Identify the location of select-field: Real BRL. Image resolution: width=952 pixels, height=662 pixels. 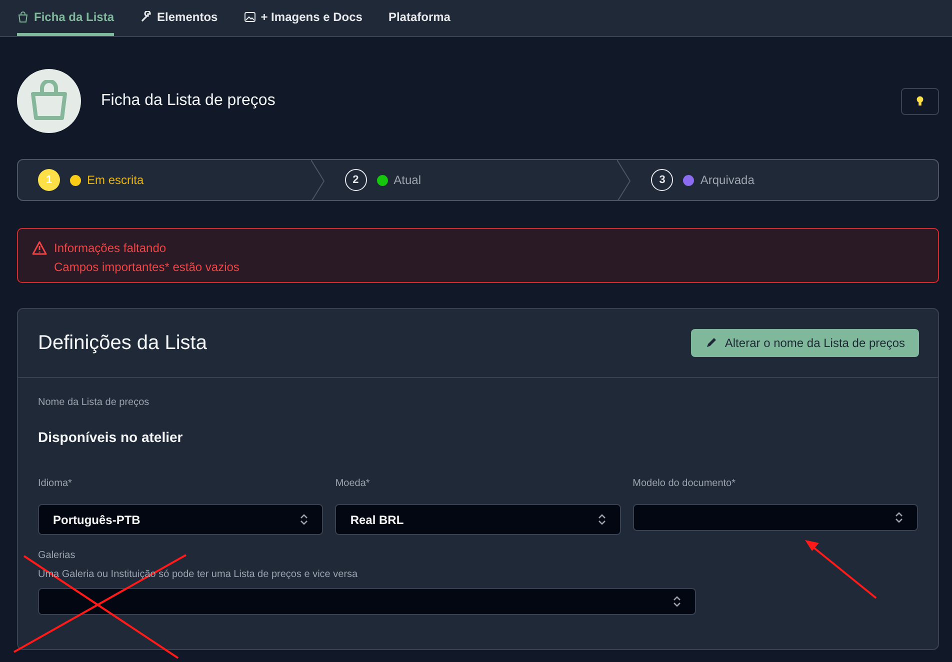
(478, 519).